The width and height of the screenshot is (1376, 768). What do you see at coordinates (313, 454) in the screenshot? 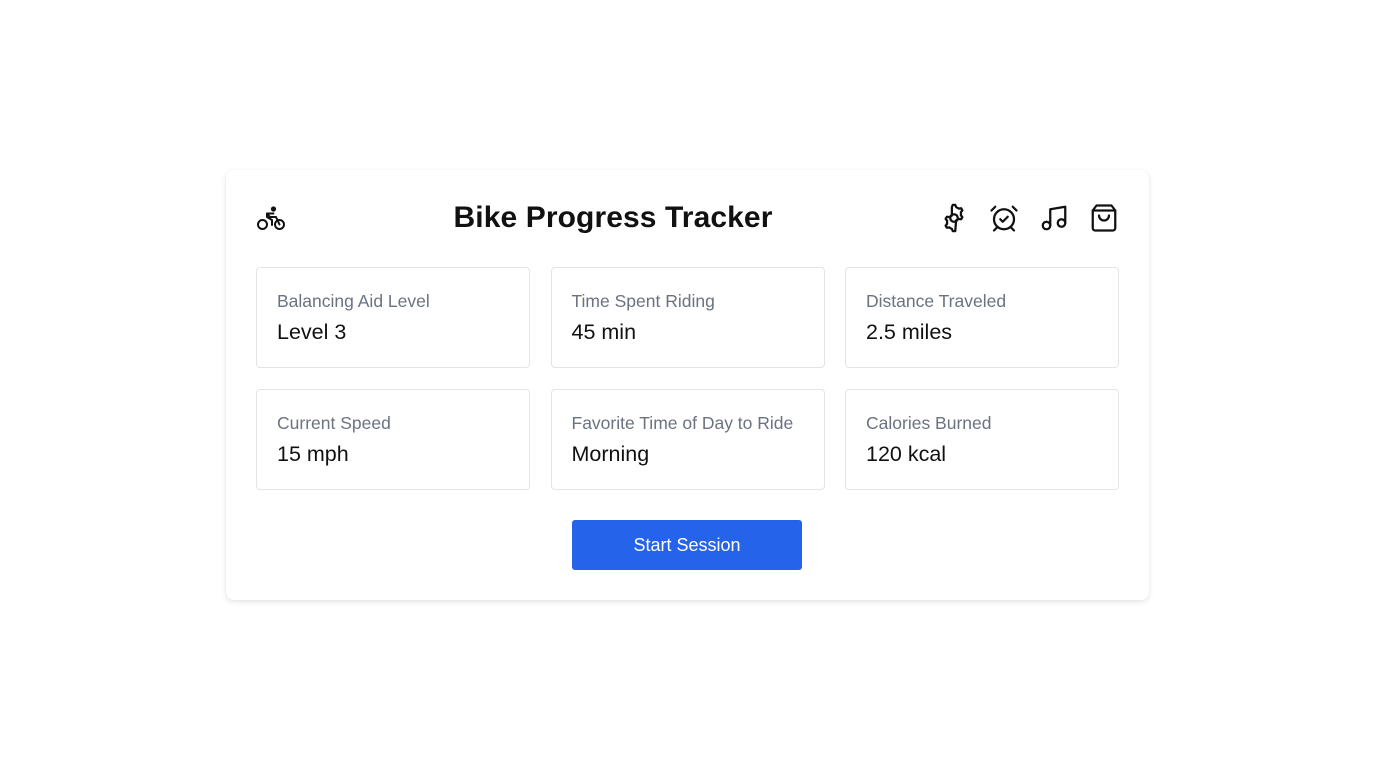
I see `stat-value: 15 mph` at bounding box center [313, 454].